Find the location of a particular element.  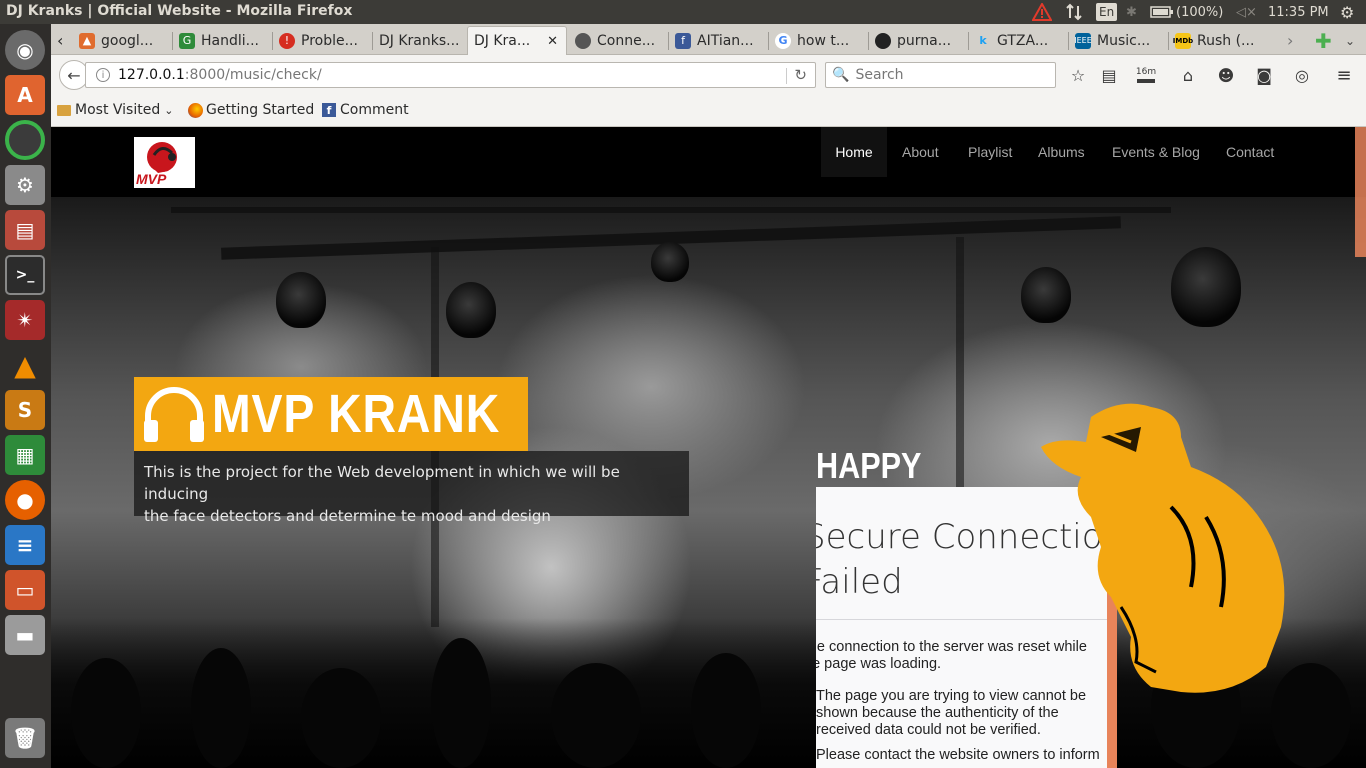

nav-about: About is located at coordinates (920, 152).